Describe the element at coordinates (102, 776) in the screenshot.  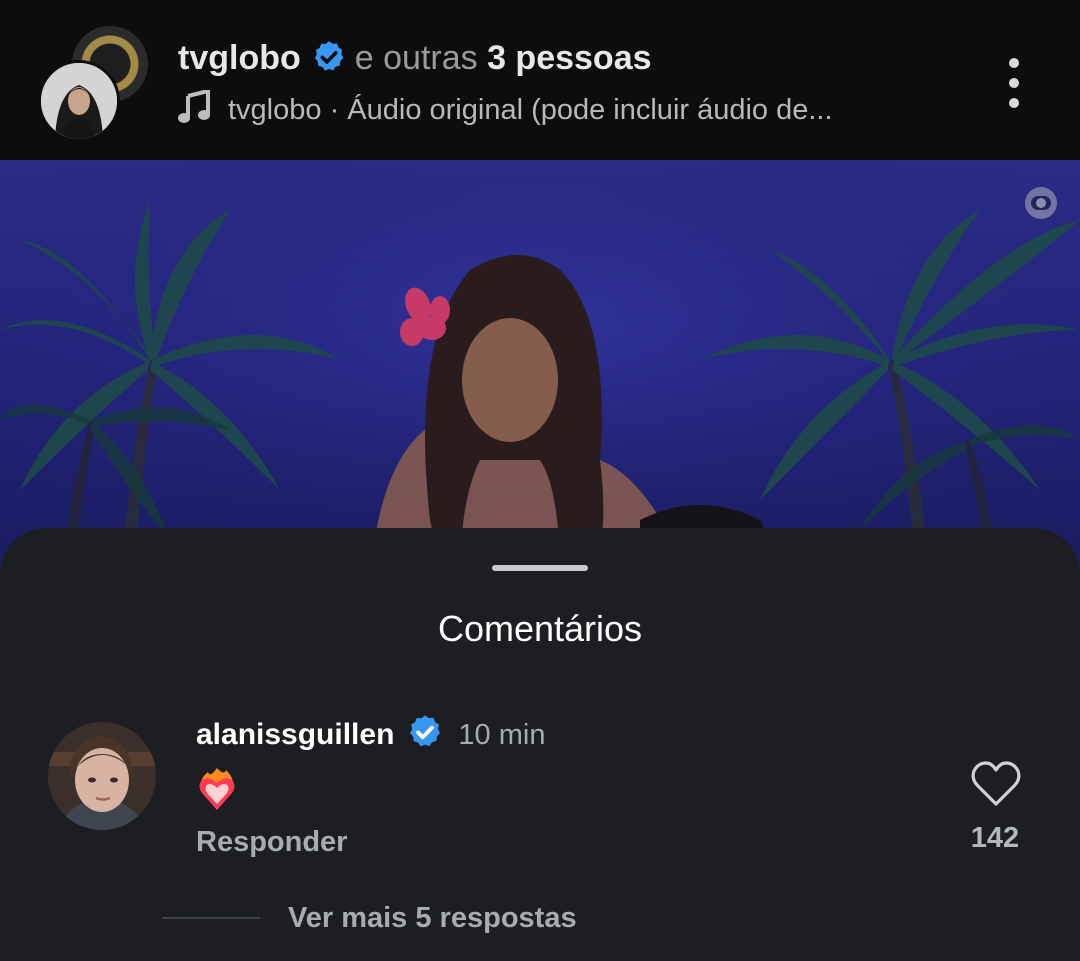
I see `commenter-avatar` at that location.